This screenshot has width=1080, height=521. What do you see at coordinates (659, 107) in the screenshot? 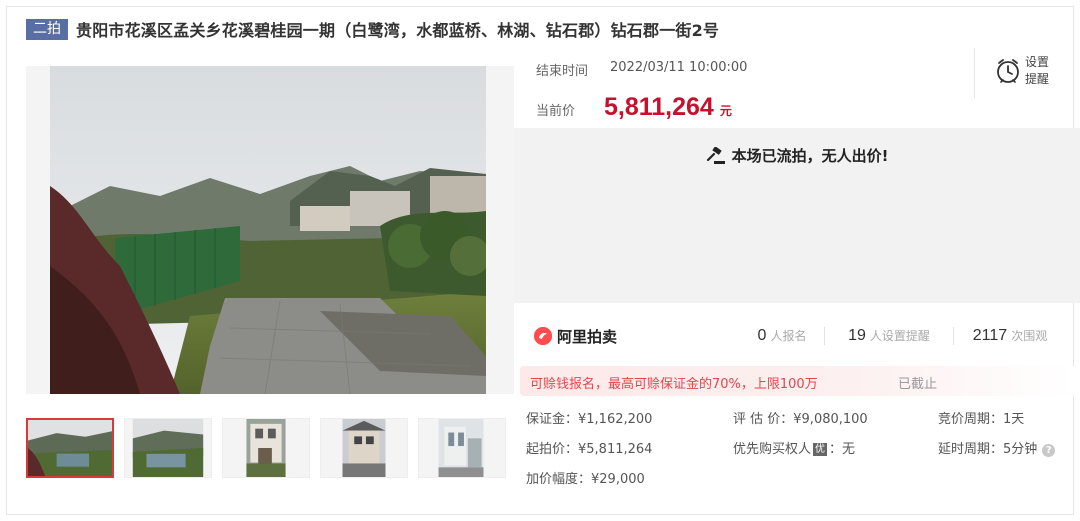
I see `current-price-value: 5,811,264` at bounding box center [659, 107].